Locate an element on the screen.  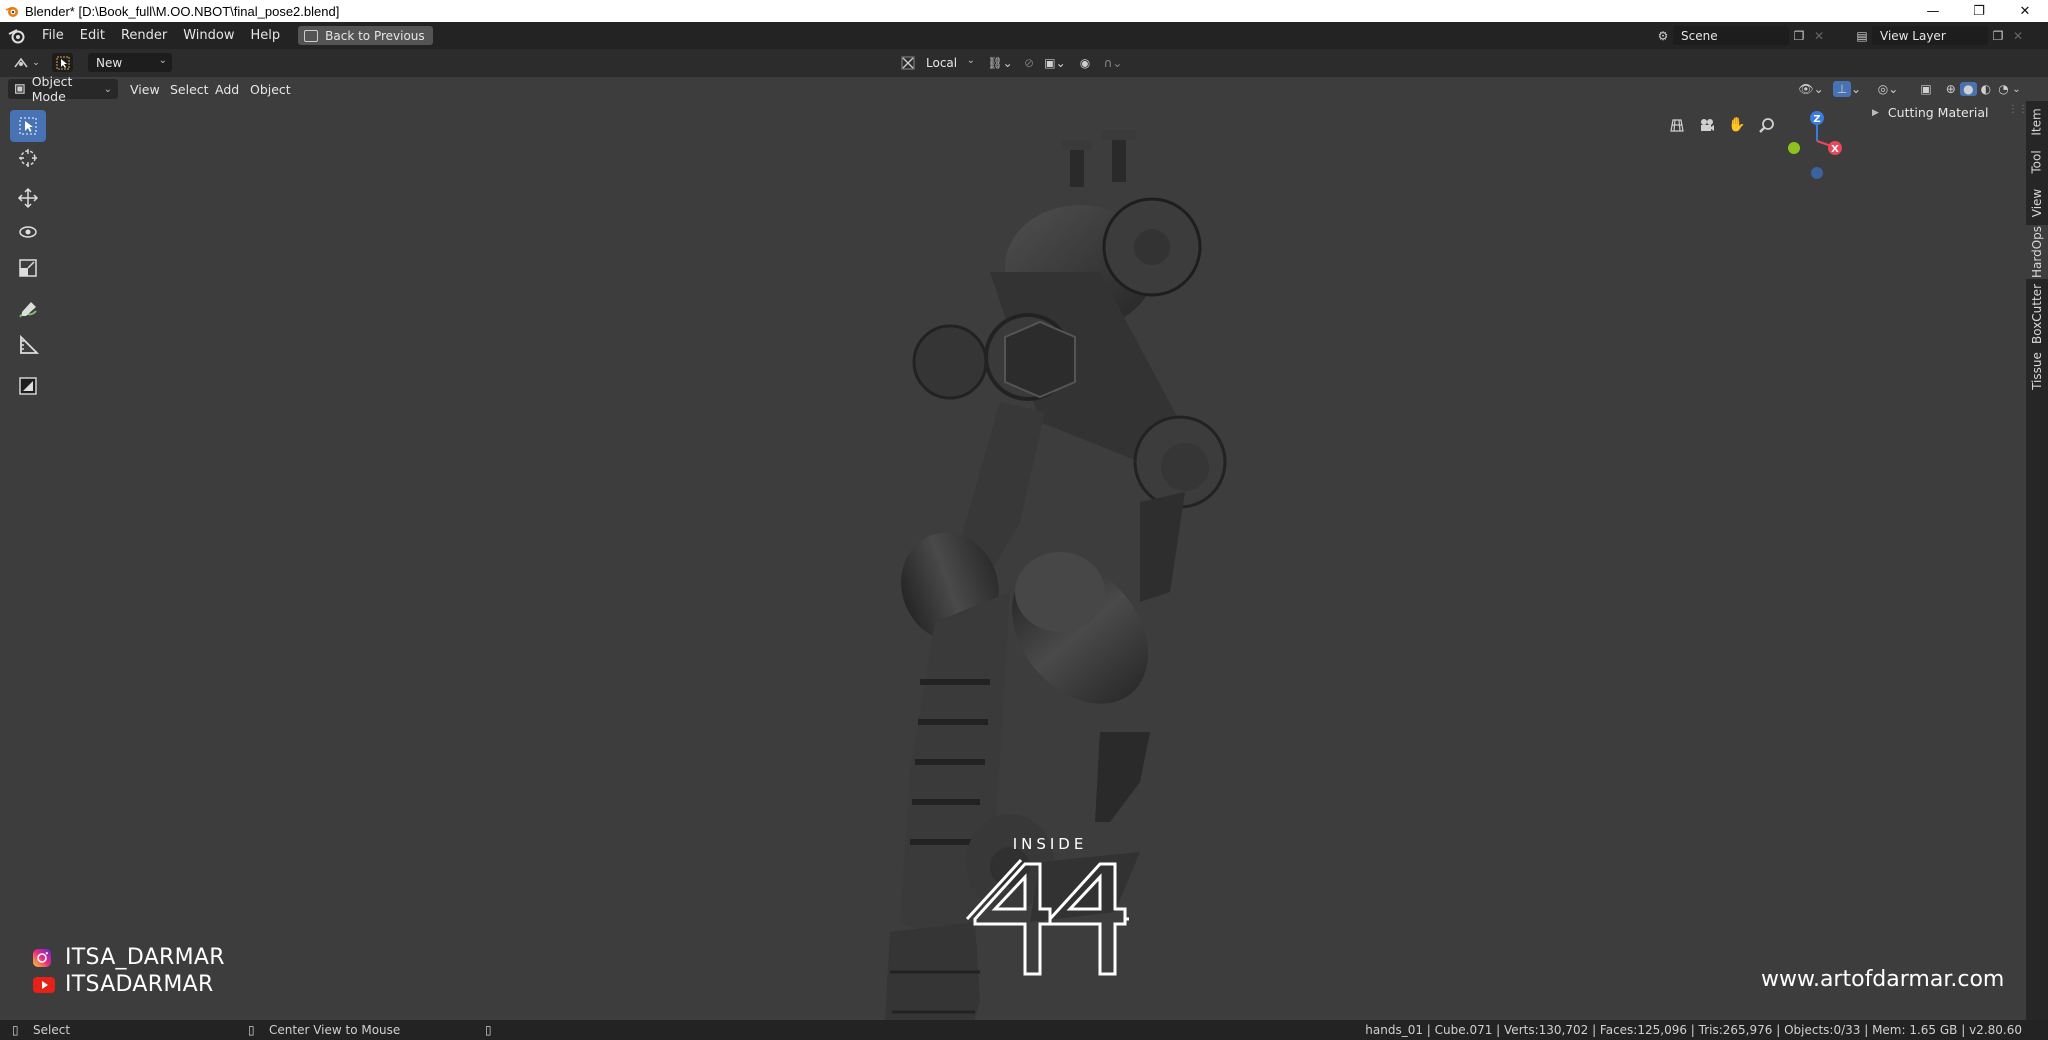
inside-44-logo: INSIDE is located at coordinates (1050, 910).